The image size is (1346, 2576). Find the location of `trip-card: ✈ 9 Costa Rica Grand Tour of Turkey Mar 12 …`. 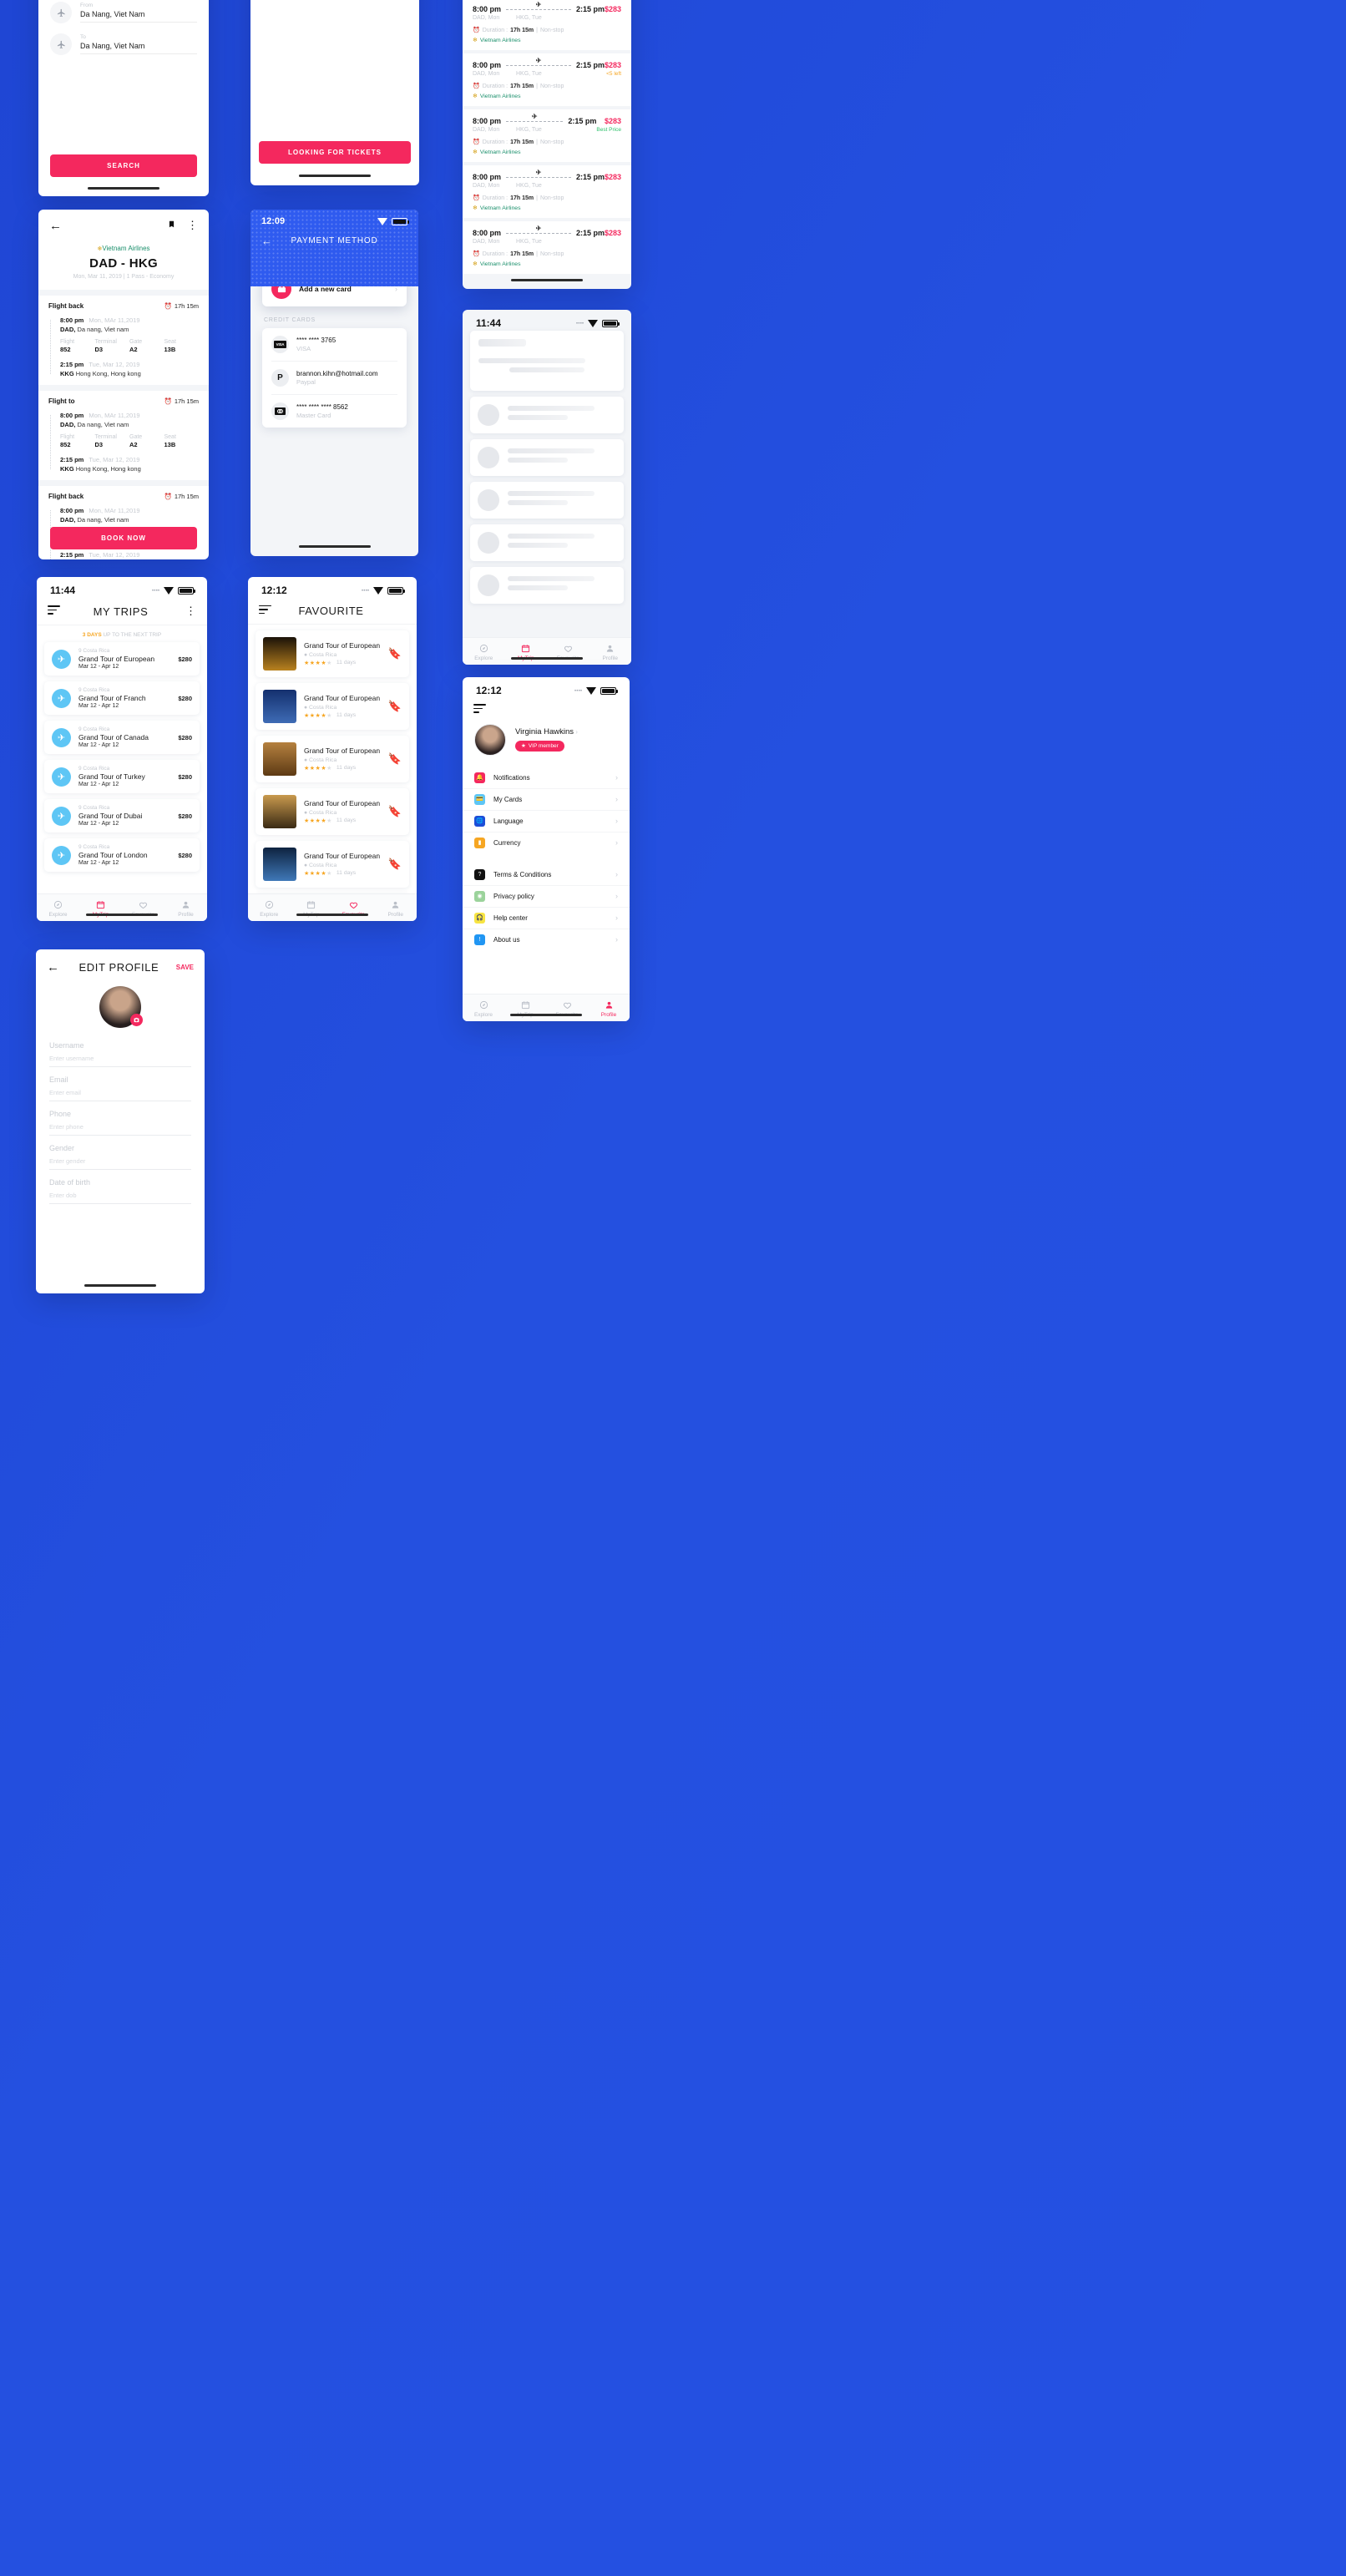

trip-card: ✈ 9 Costa Rica Grand Tour of Turkey Mar 12 … is located at coordinates (122, 776).